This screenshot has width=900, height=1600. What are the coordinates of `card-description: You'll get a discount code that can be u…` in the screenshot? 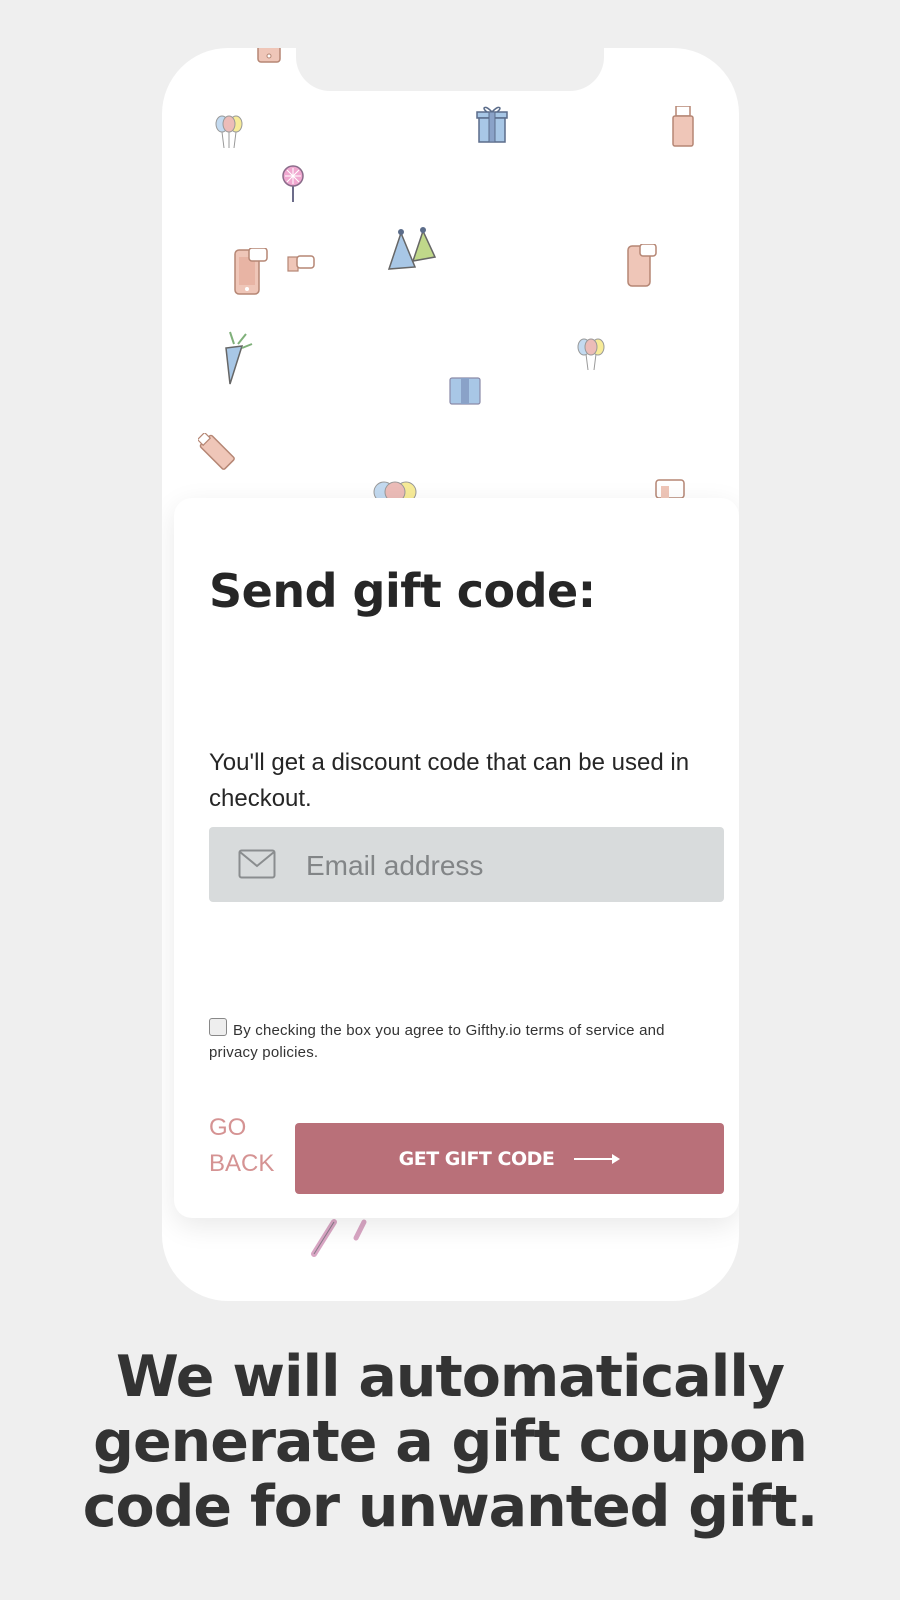 It's located at (449, 780).